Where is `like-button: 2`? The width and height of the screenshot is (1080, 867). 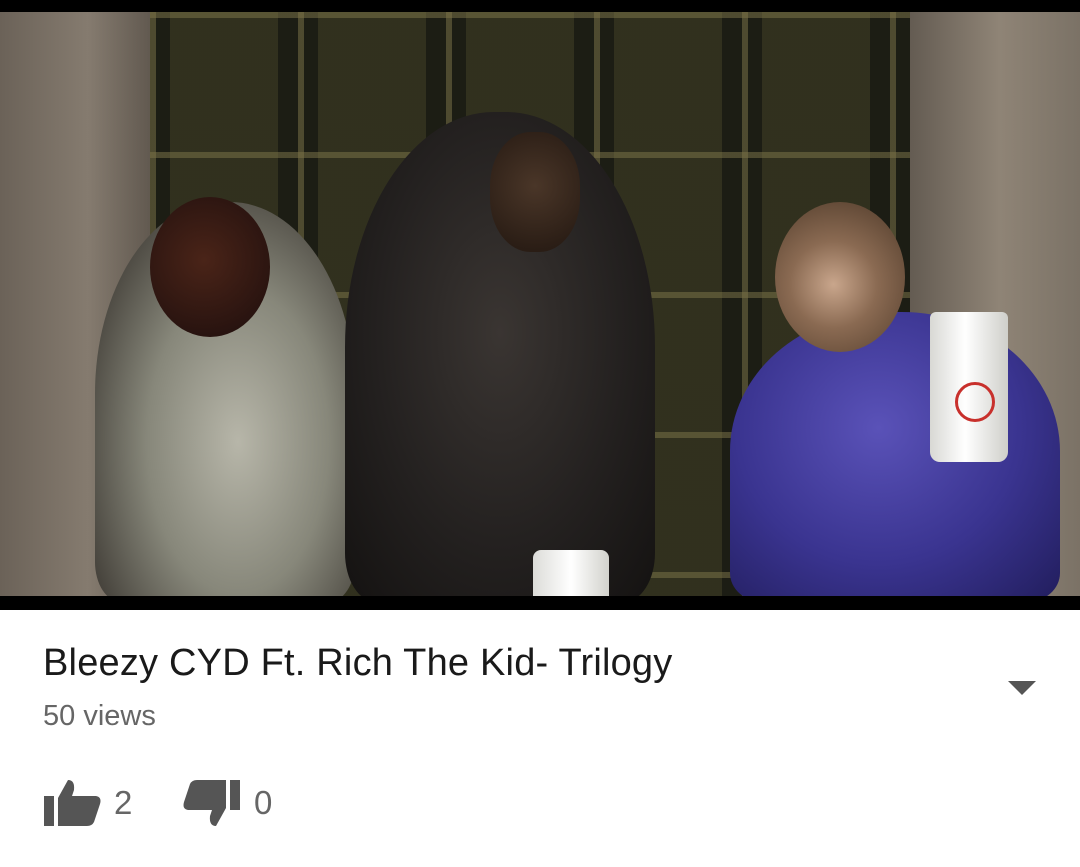 like-button: 2 is located at coordinates (87, 803).